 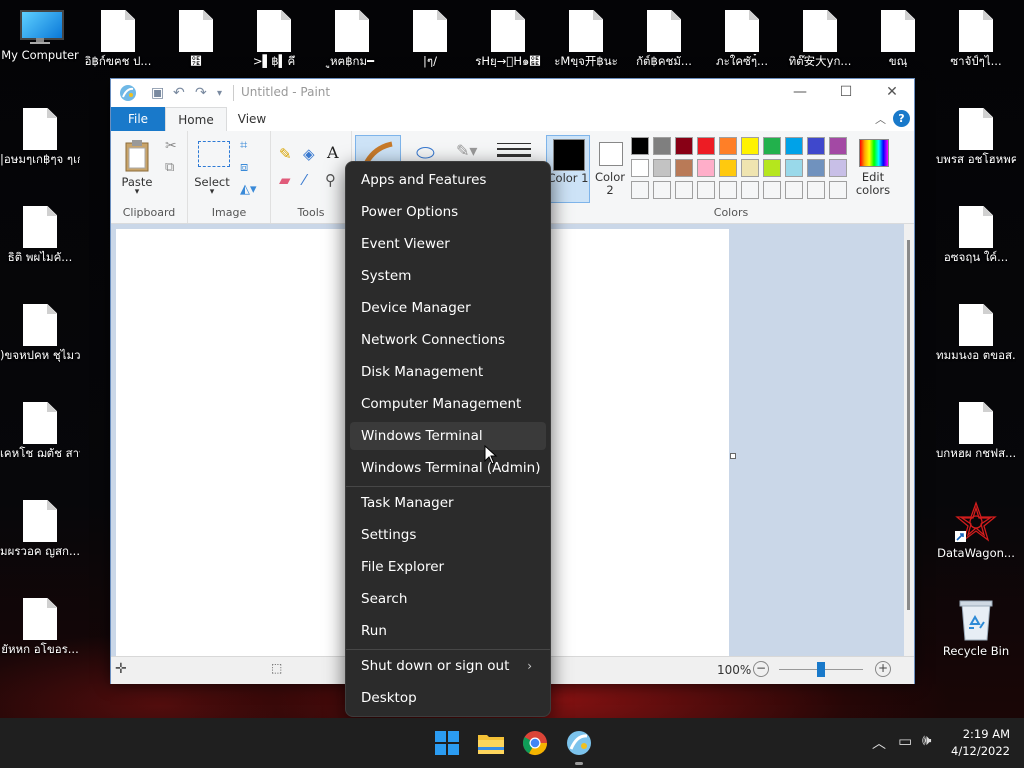 What do you see at coordinates (243, 145) in the screenshot?
I see `crop-icon: ⌗` at bounding box center [243, 145].